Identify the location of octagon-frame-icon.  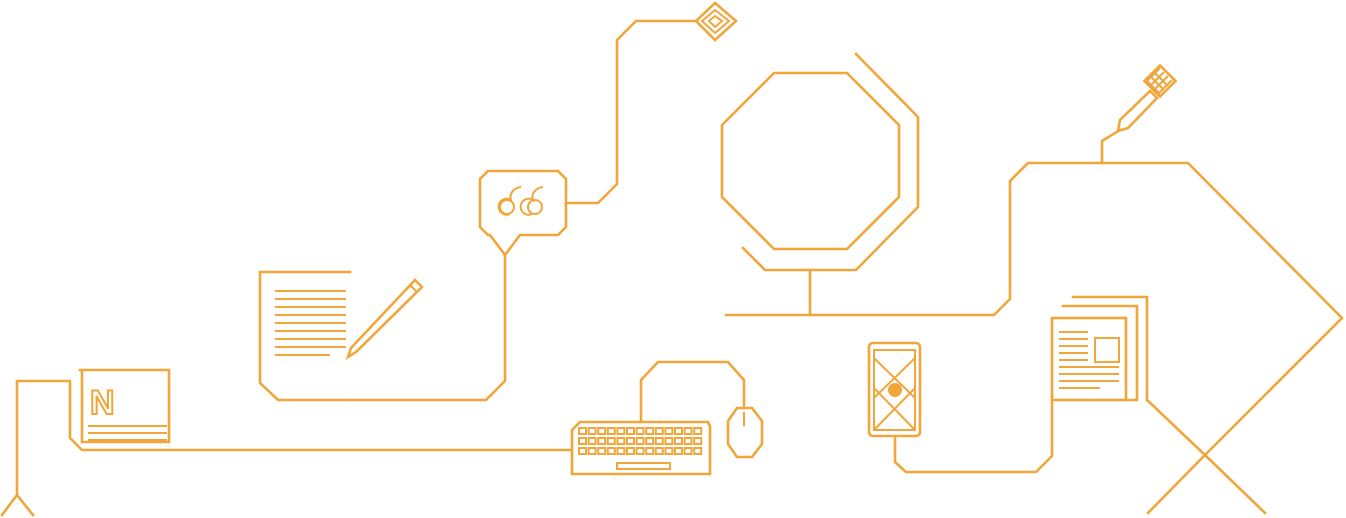
(820, 184).